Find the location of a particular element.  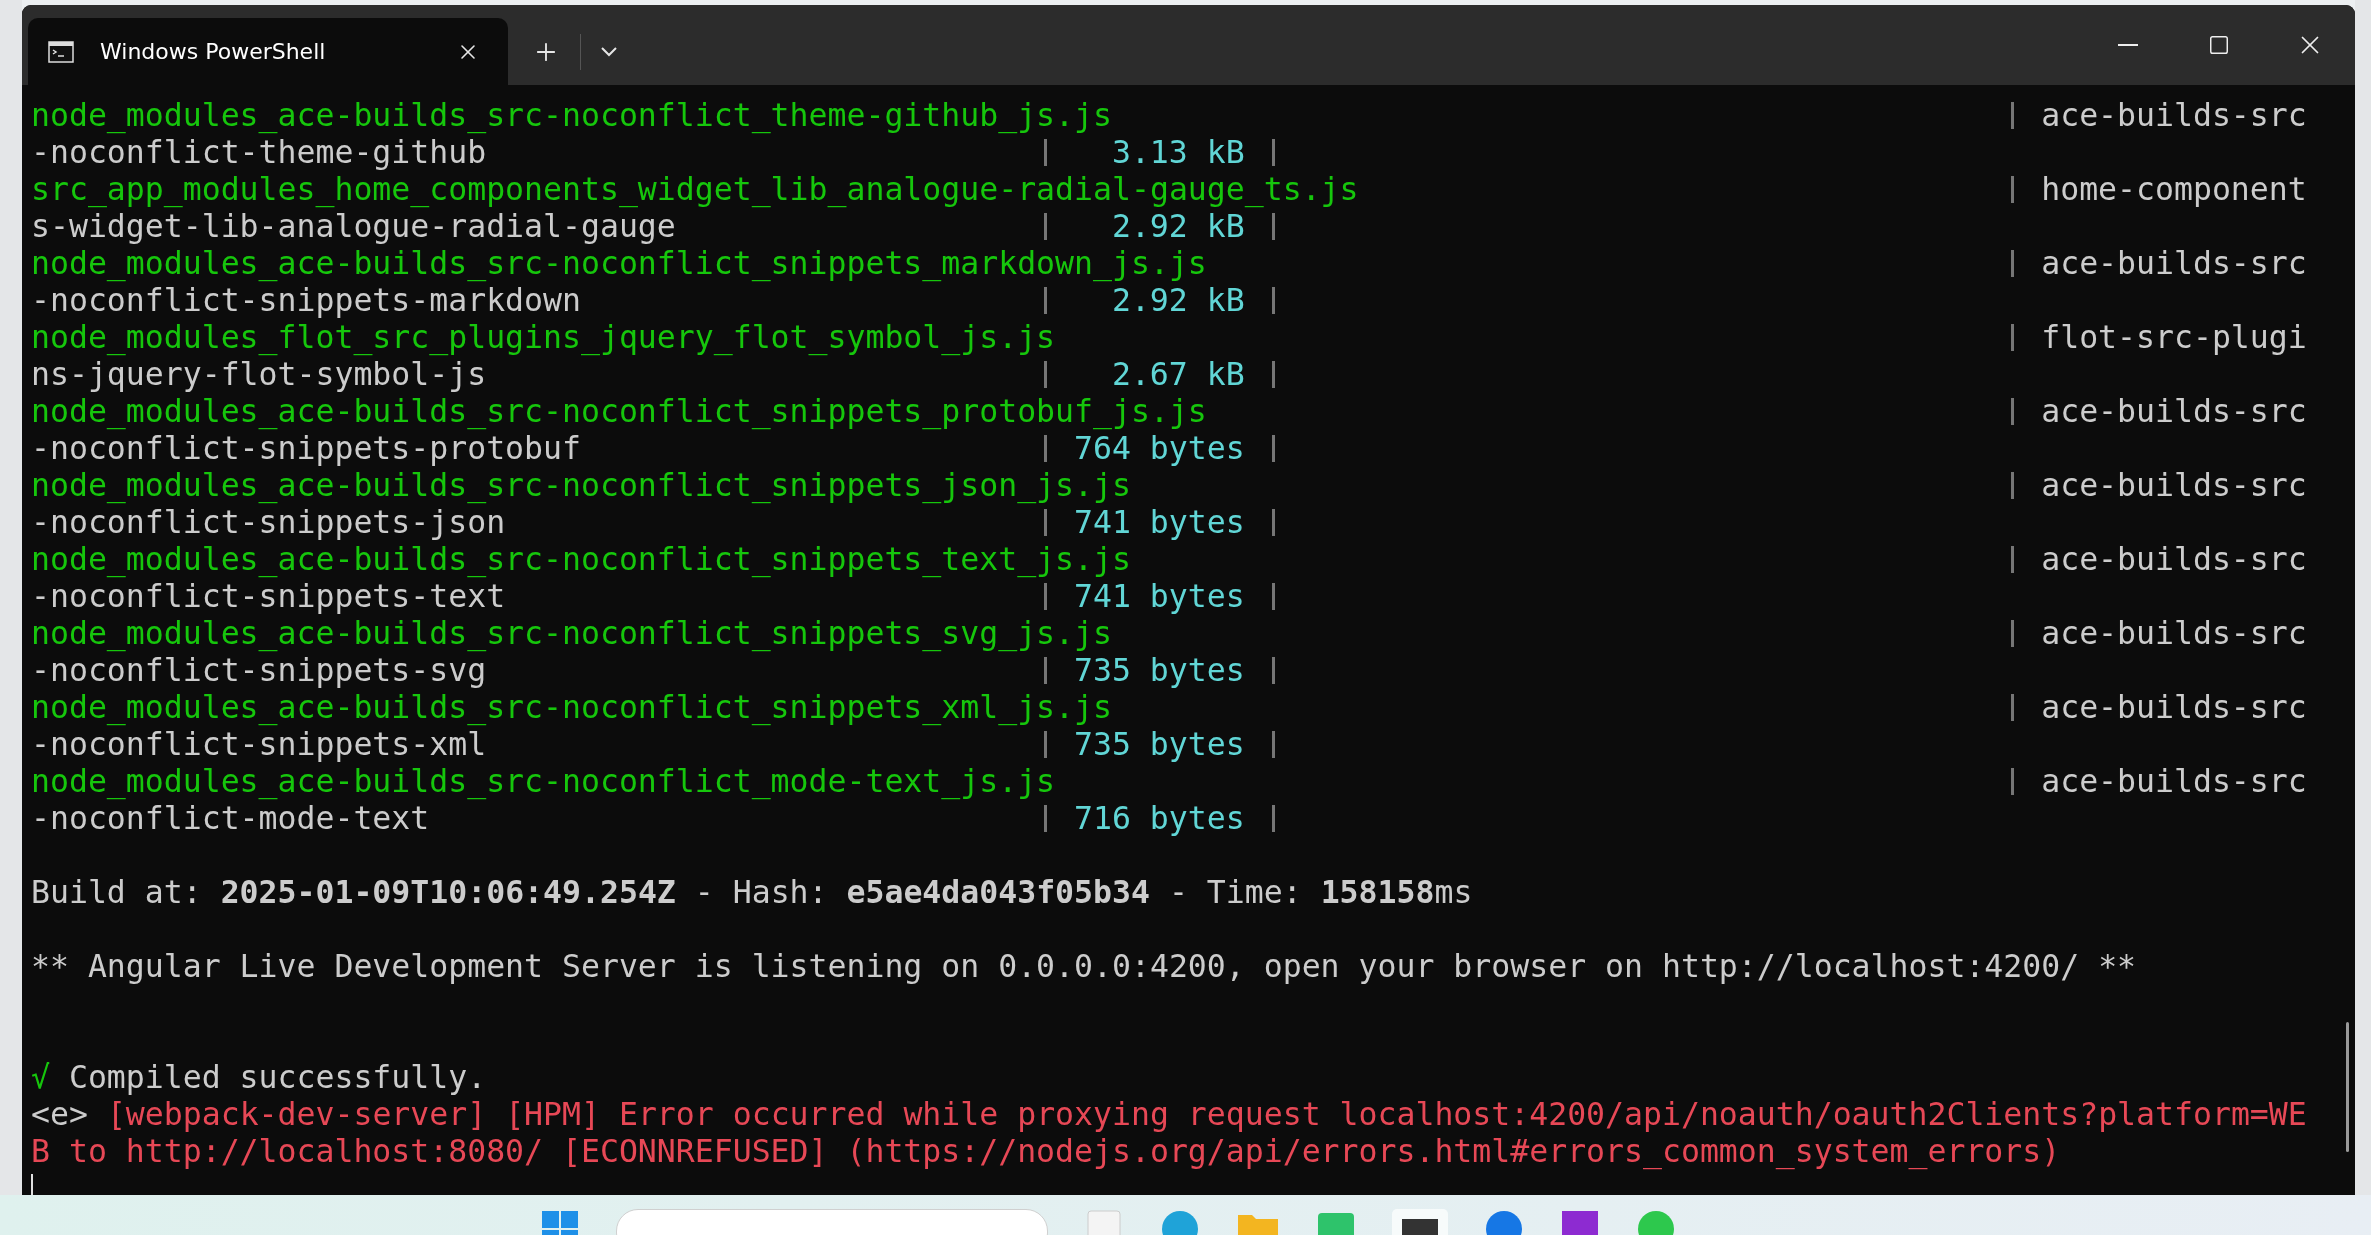

file-size: 2.67 kB is located at coordinates (1178, 374).